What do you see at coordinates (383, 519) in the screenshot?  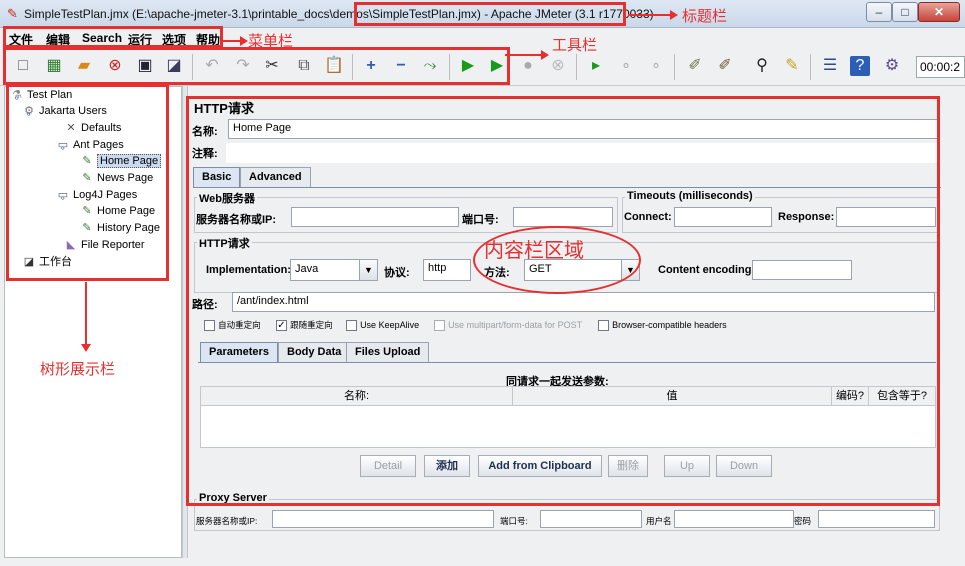 I see `proxy-server-input` at bounding box center [383, 519].